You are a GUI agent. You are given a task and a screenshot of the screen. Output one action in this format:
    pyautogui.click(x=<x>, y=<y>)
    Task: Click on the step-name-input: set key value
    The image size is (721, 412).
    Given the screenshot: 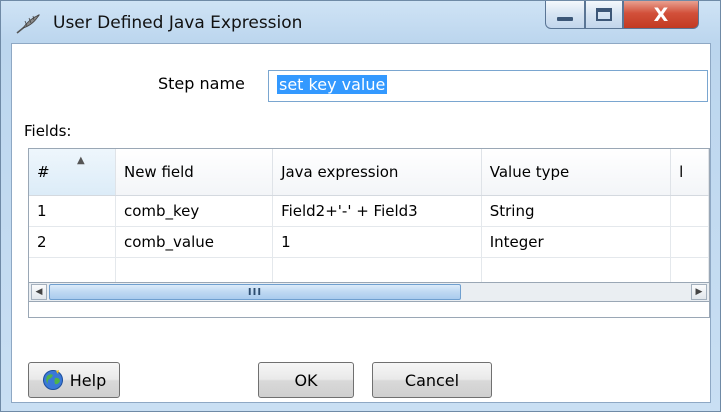 What is the action you would take?
    pyautogui.click(x=488, y=86)
    